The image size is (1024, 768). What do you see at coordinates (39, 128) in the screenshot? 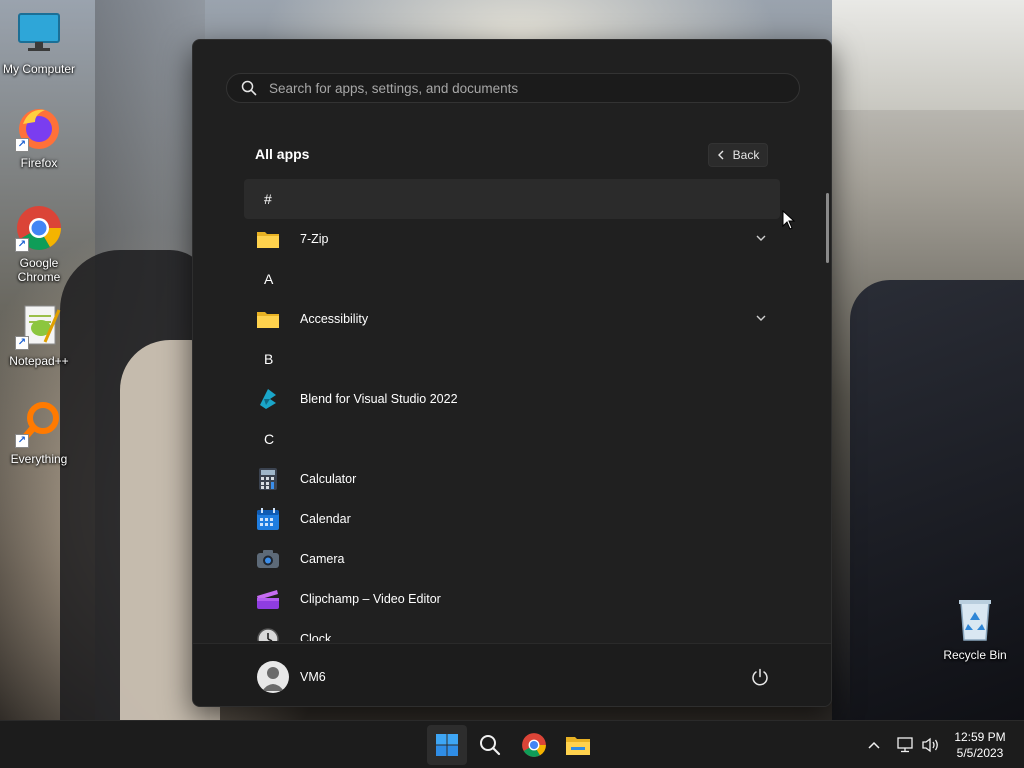
I see `firefox-icon: ↗` at bounding box center [39, 128].